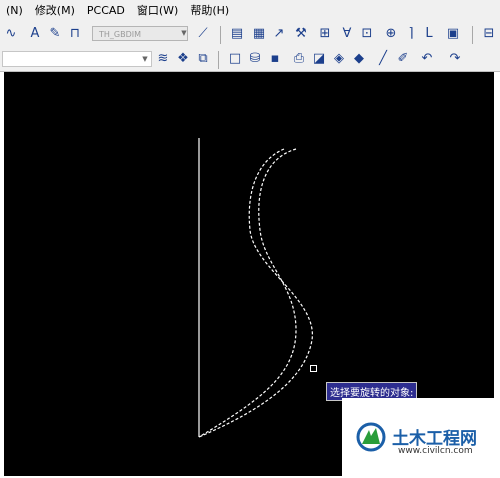 The image size is (500, 478). What do you see at coordinates (313, 368) in the screenshot?
I see `pickbox-cursor` at bounding box center [313, 368].